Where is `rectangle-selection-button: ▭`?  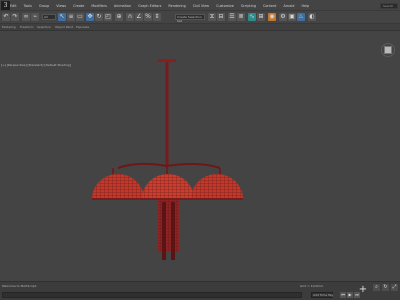 rectangle-selection-button: ▭ is located at coordinates (80, 17).